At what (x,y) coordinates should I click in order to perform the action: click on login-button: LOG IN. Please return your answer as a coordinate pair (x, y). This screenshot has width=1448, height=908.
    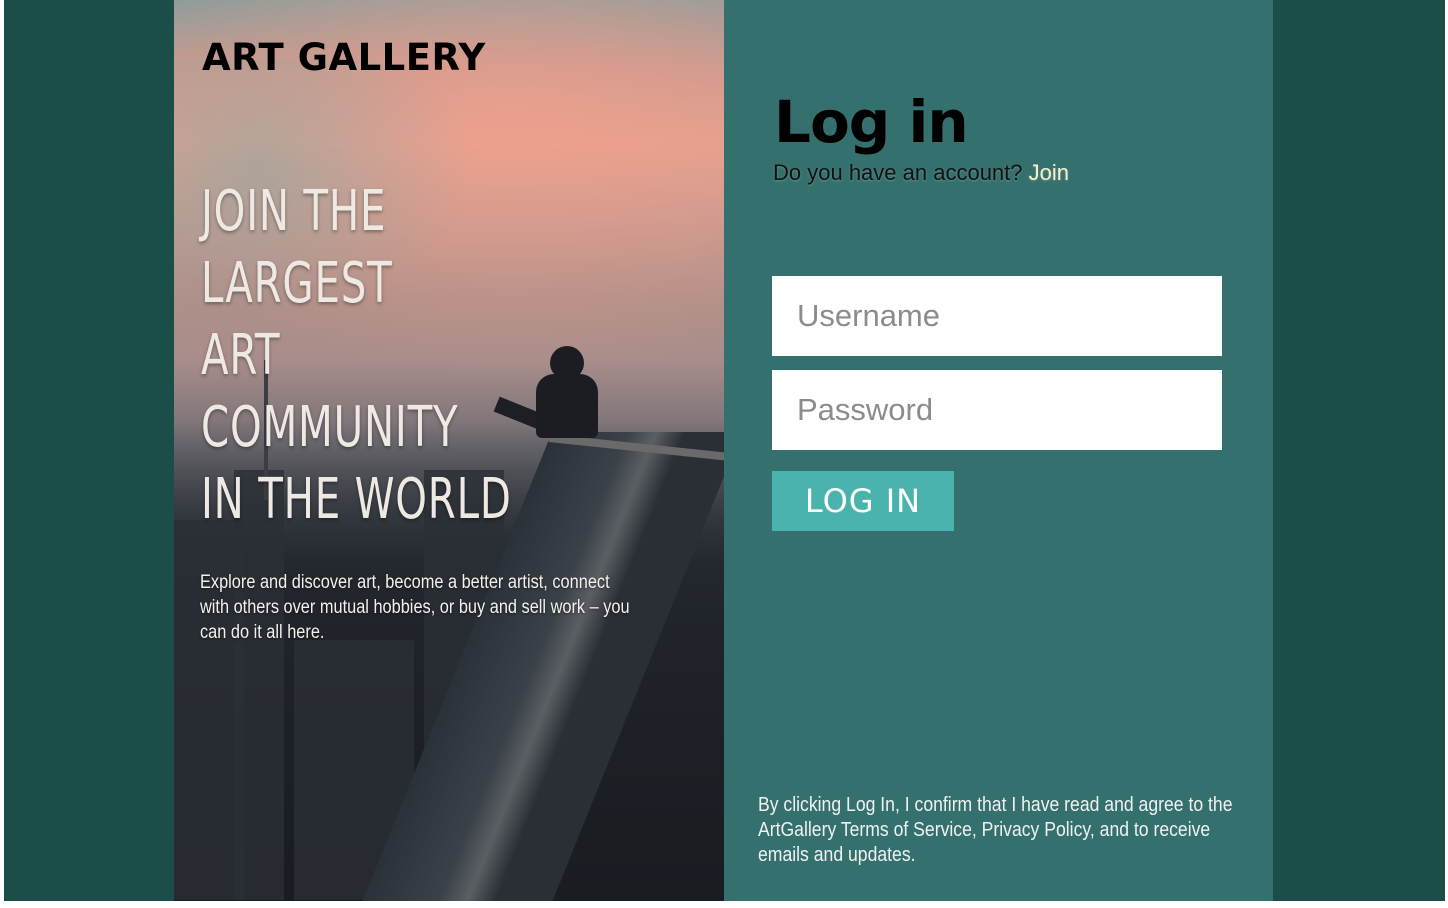
    Looking at the image, I should click on (863, 501).